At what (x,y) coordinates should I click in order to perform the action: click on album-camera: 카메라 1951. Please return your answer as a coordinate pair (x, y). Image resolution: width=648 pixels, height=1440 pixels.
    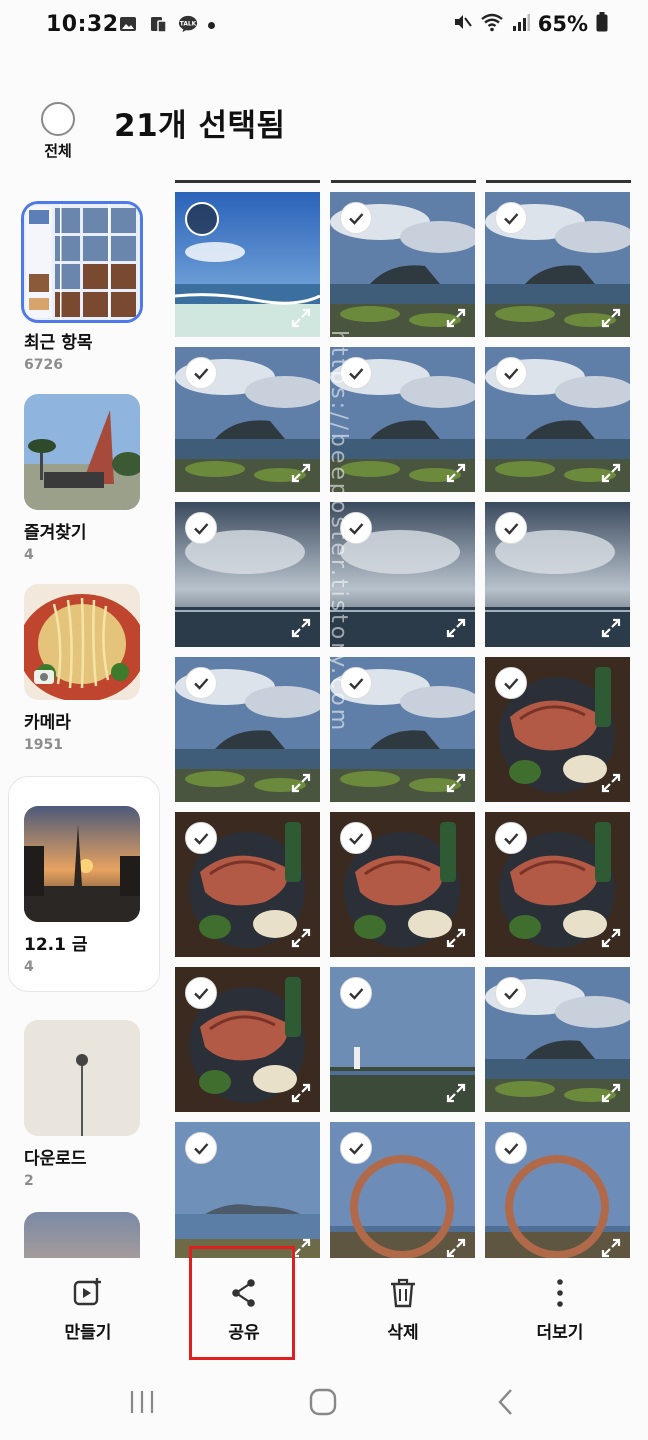
    Looking at the image, I should click on (94, 668).